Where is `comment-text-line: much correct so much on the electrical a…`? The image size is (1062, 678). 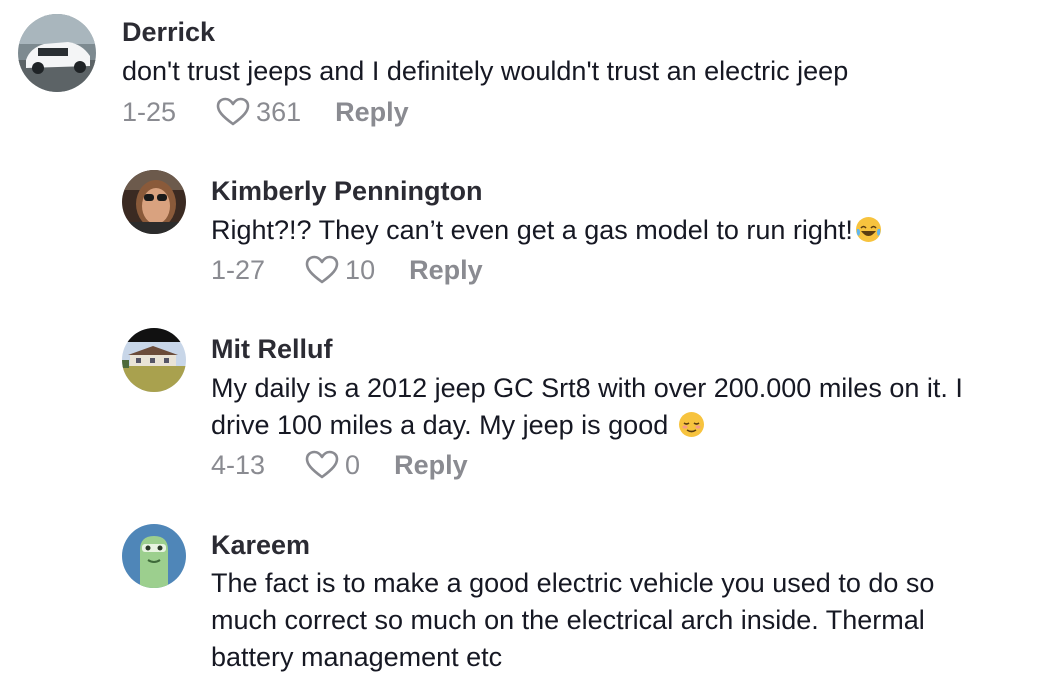 comment-text-line: much correct so much on the electrical a… is located at coordinates (568, 620).